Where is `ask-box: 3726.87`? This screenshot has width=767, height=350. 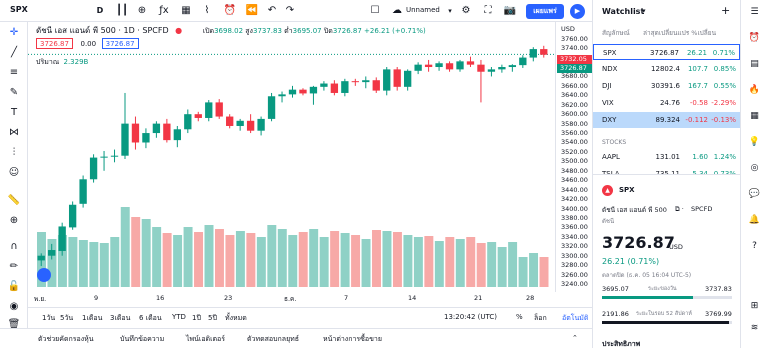
ask-box: 3726.87 is located at coordinates (120, 43).